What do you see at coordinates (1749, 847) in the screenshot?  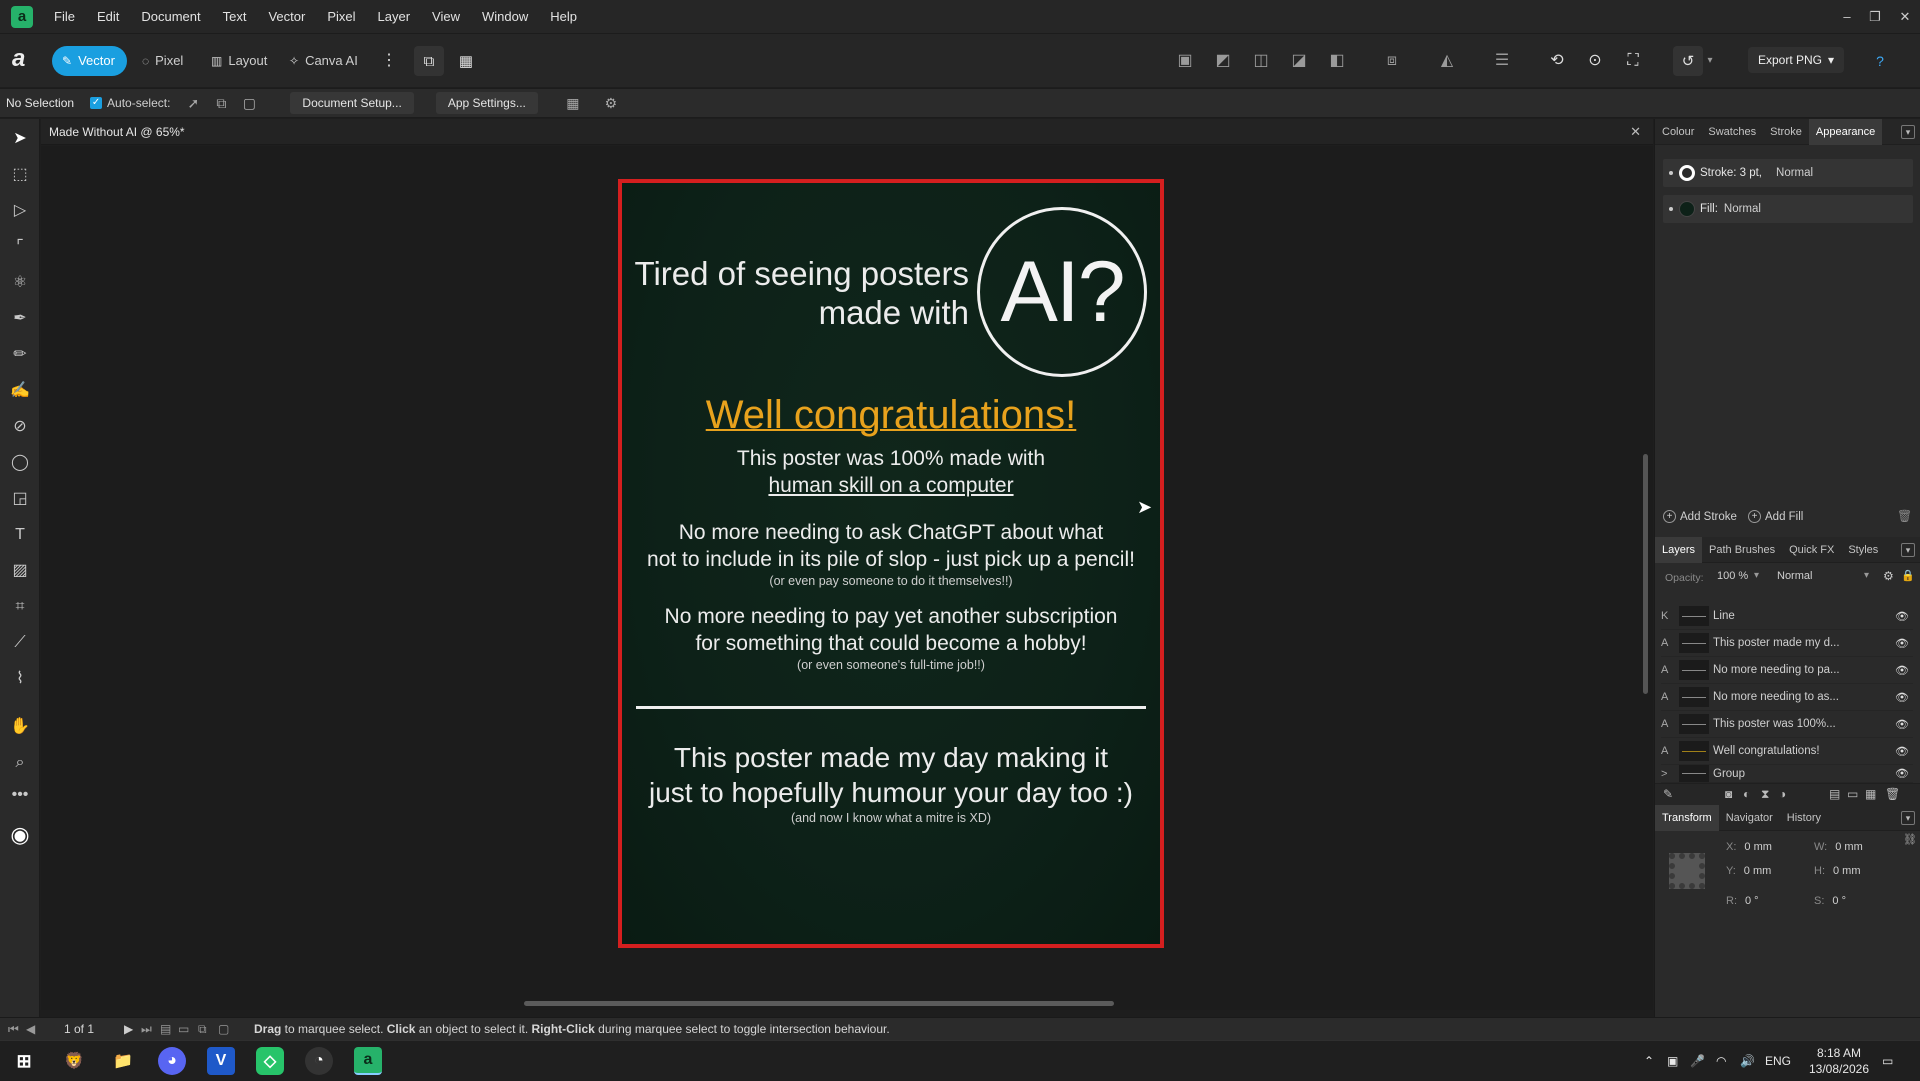 I see `x-field: X: 0 mm` at bounding box center [1749, 847].